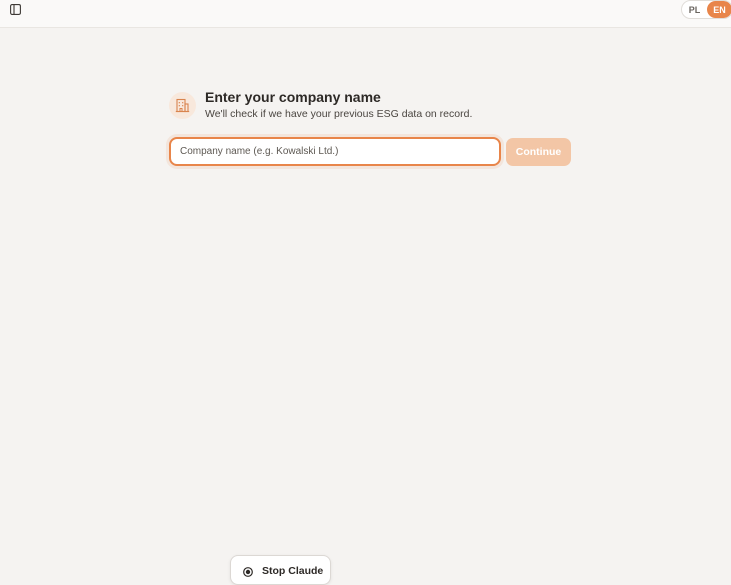  Describe the element at coordinates (293, 97) in the screenshot. I see `page-title: Enter your company name` at that location.